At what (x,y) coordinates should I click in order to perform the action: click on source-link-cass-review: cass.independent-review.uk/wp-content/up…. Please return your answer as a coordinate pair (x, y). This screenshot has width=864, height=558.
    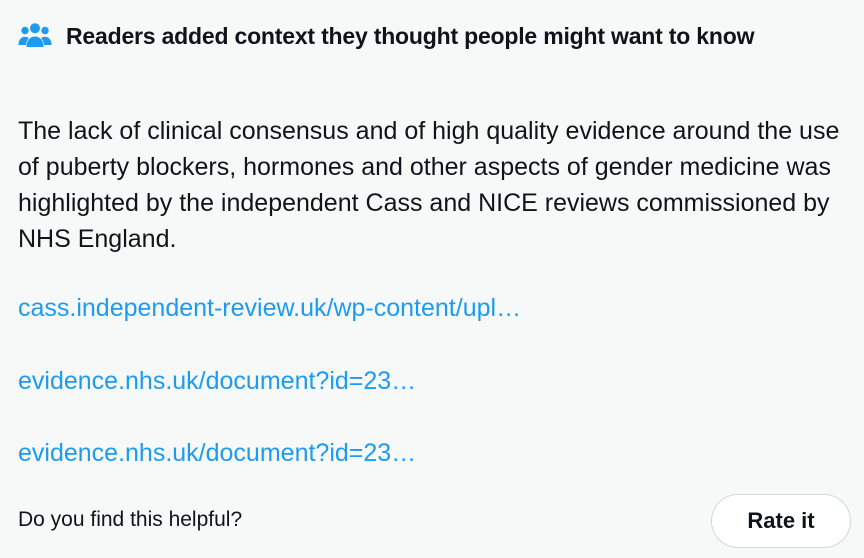
    Looking at the image, I should click on (269, 308).